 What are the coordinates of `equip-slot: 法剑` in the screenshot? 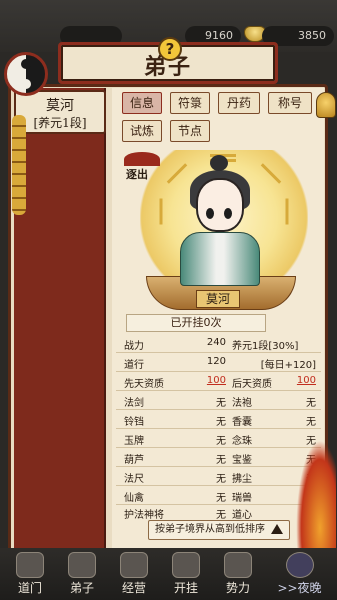 It's located at (134, 403).